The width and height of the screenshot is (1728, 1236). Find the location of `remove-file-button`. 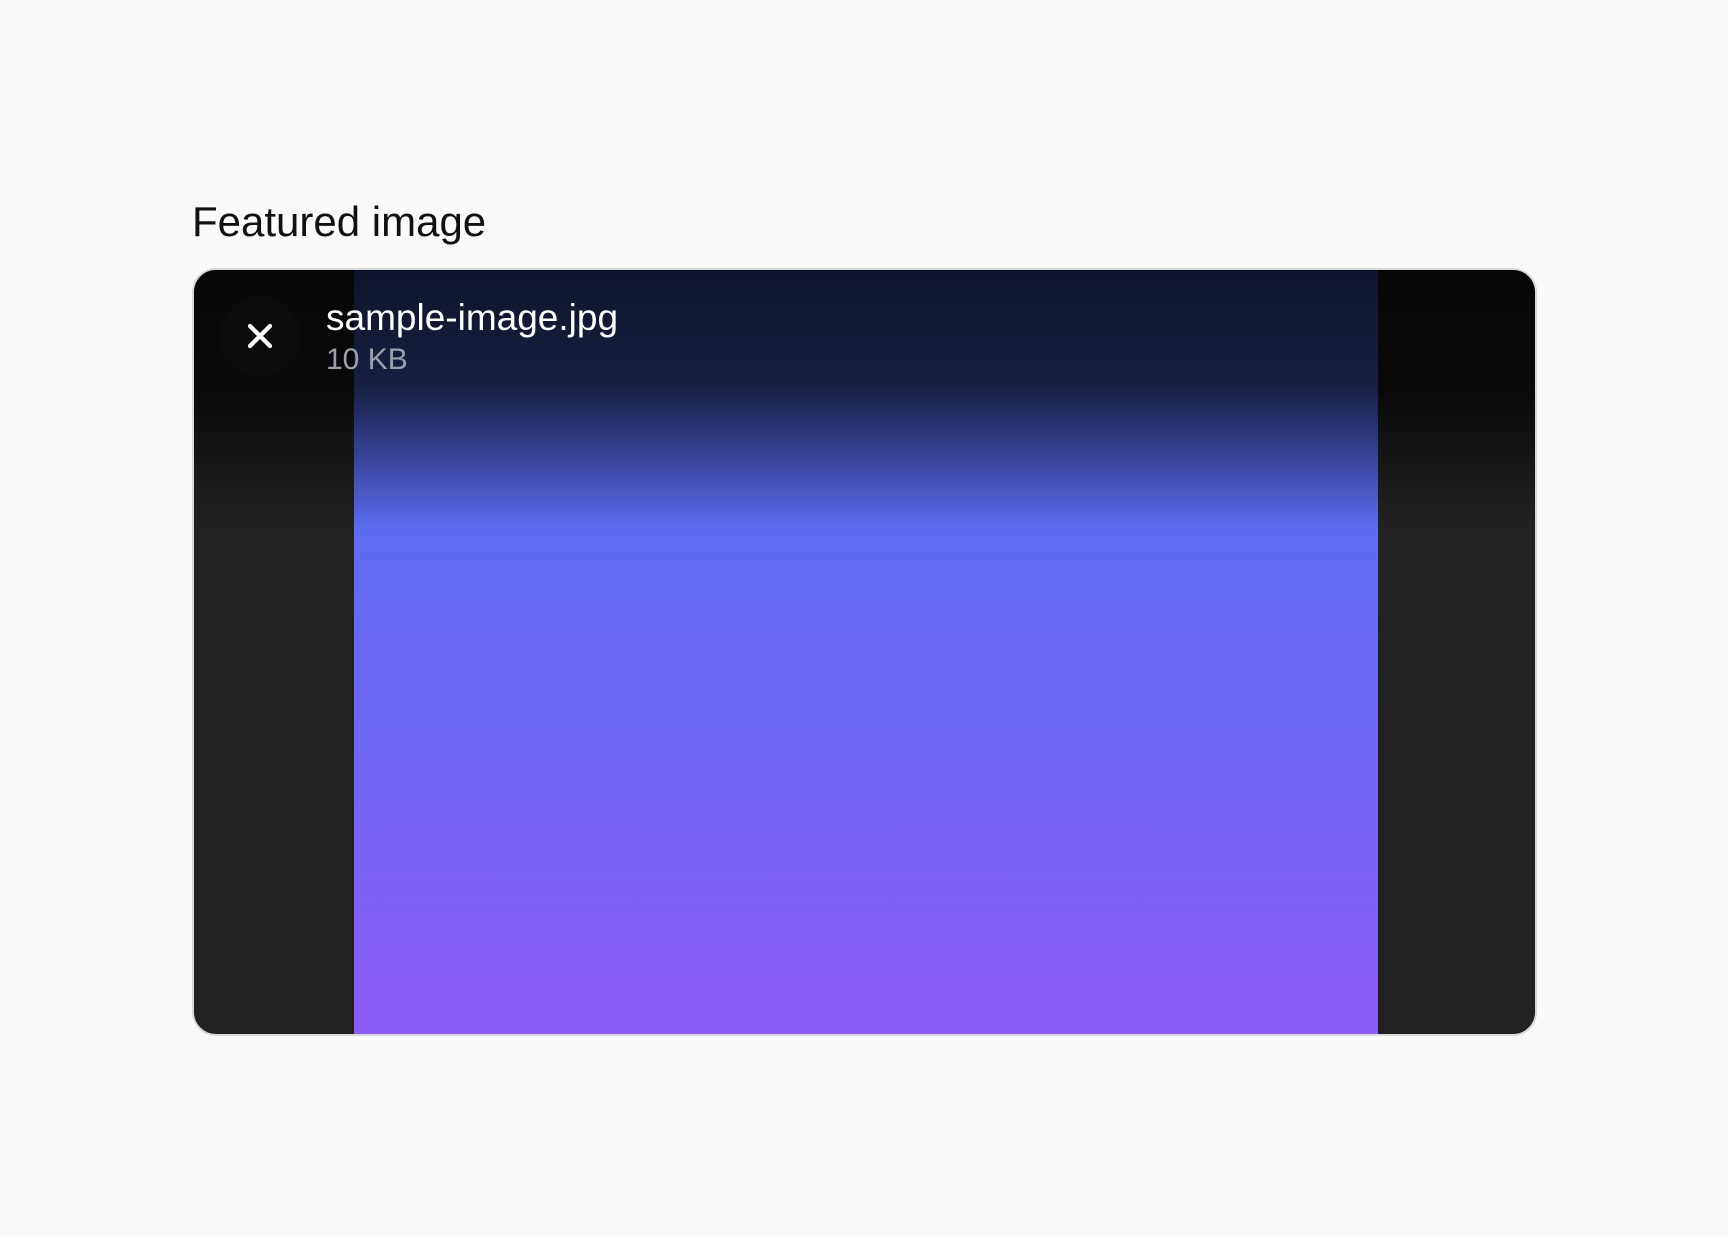

remove-file-button is located at coordinates (260, 336).